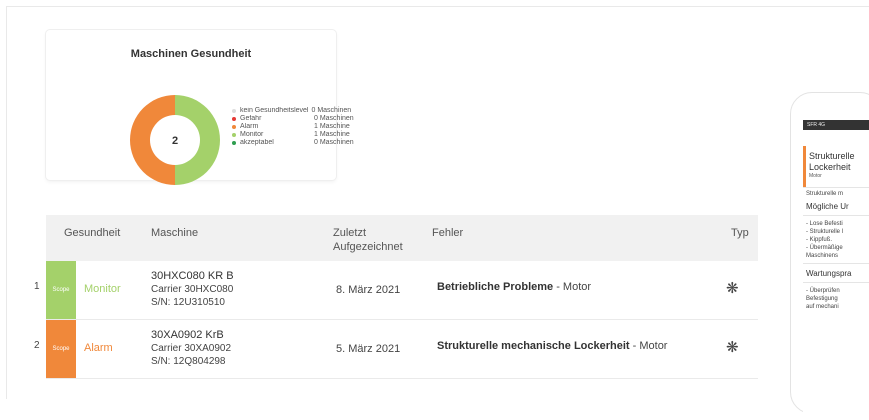  I want to click on header-last-recorded: Zuletzt Aufgezeichnet, so click(368, 240).